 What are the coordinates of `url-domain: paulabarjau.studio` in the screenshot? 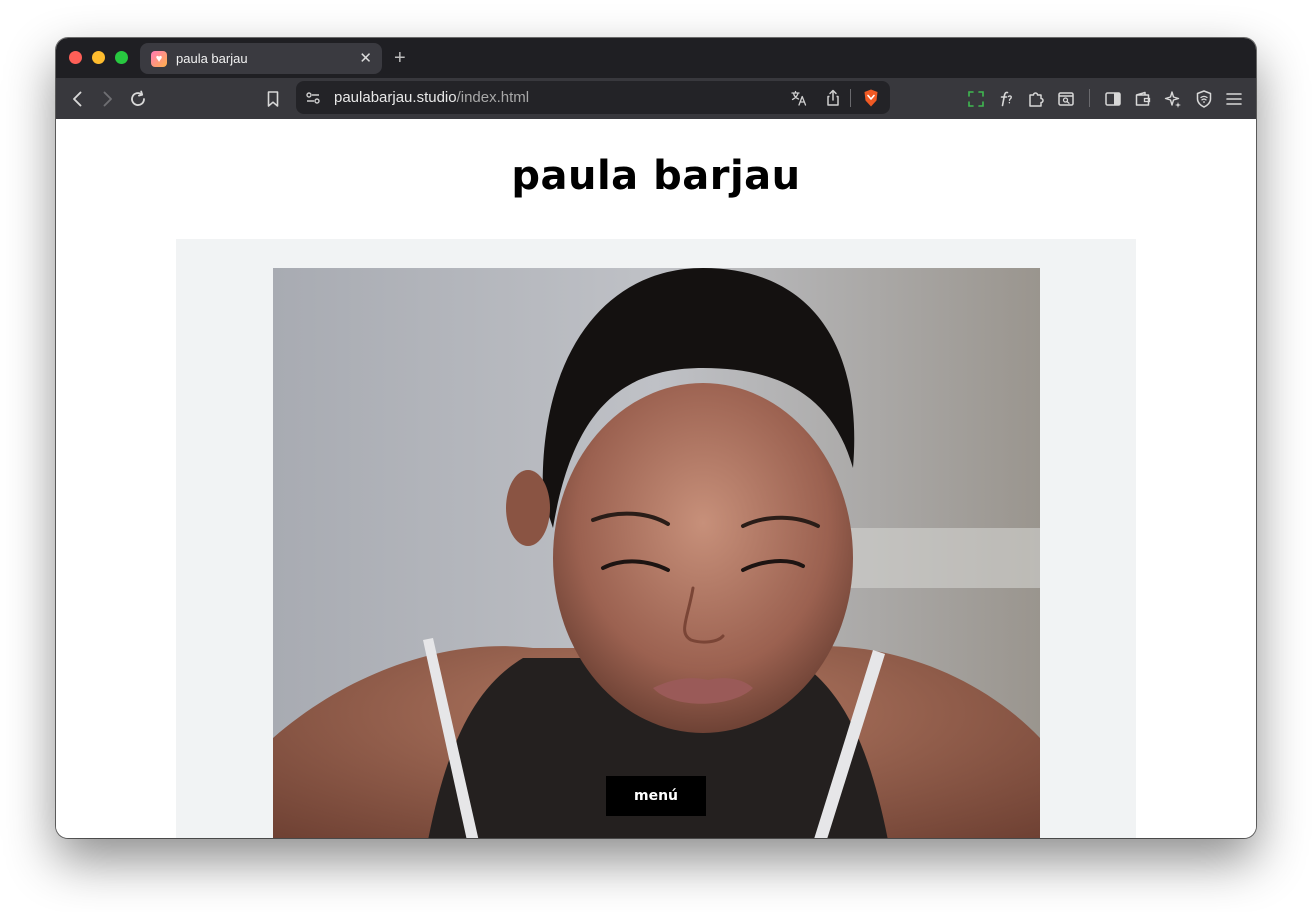 It's located at (395, 97).